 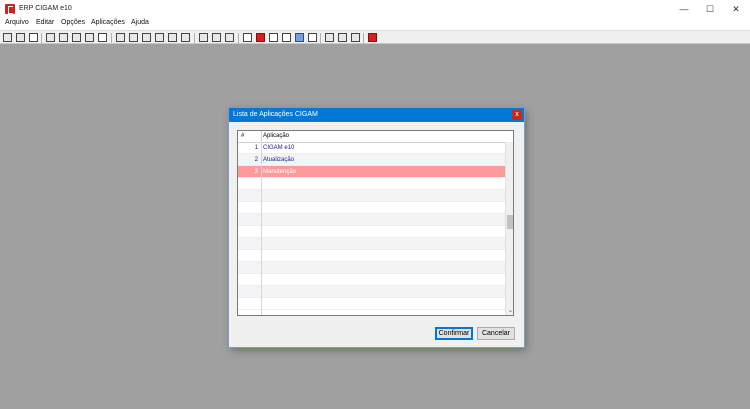 I want to click on row-application: Manutenção, so click(x=280, y=172).